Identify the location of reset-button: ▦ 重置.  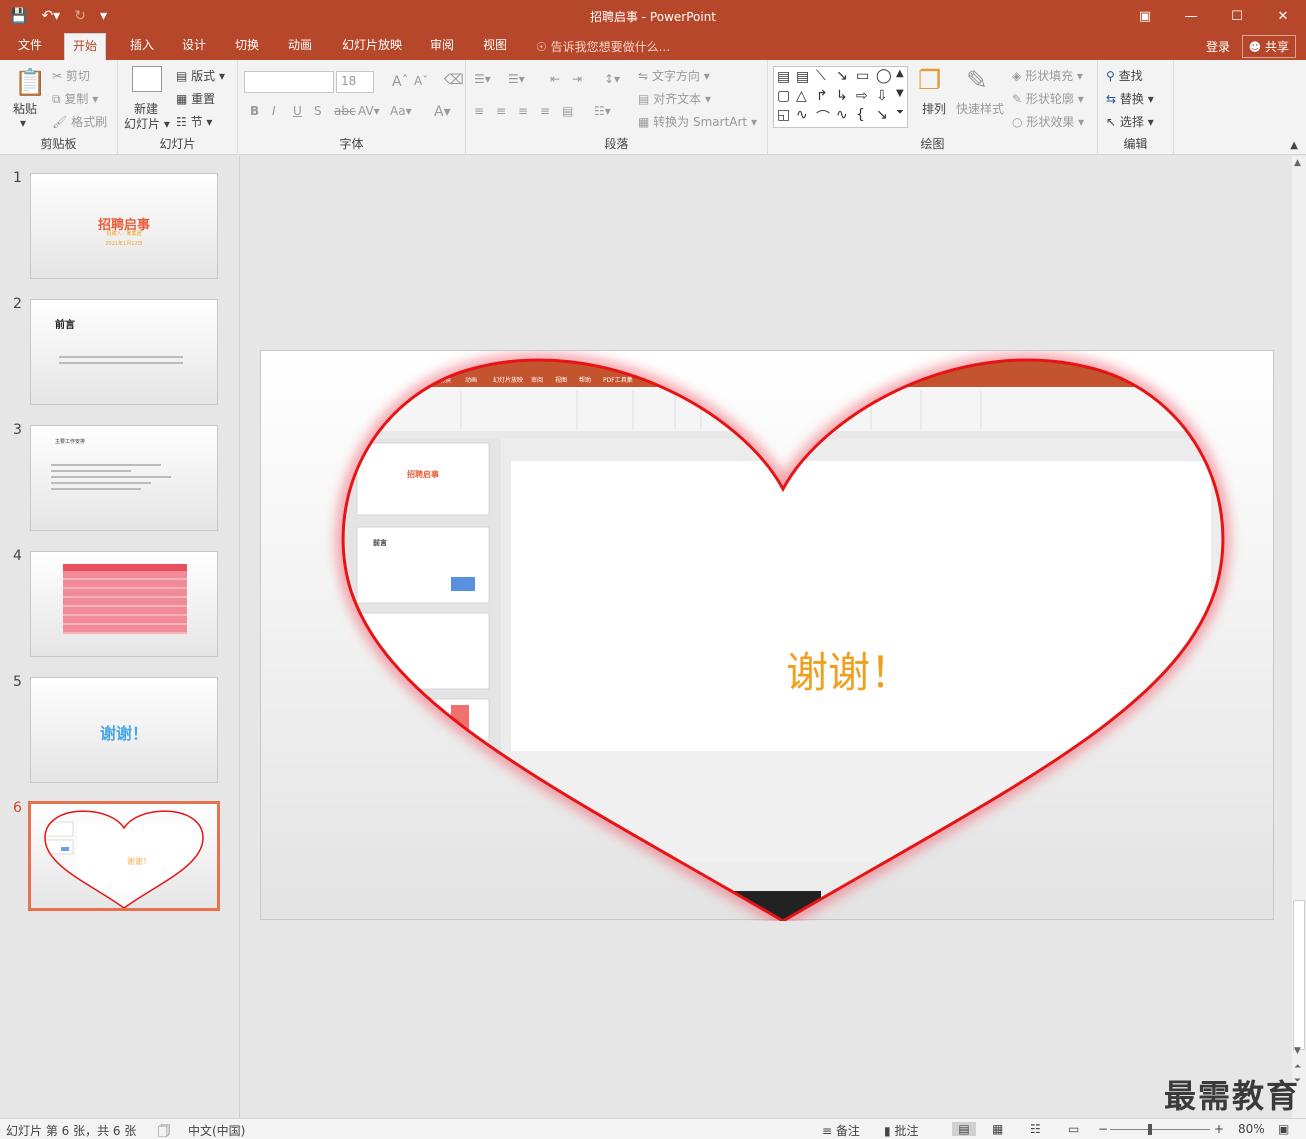
(195, 98).